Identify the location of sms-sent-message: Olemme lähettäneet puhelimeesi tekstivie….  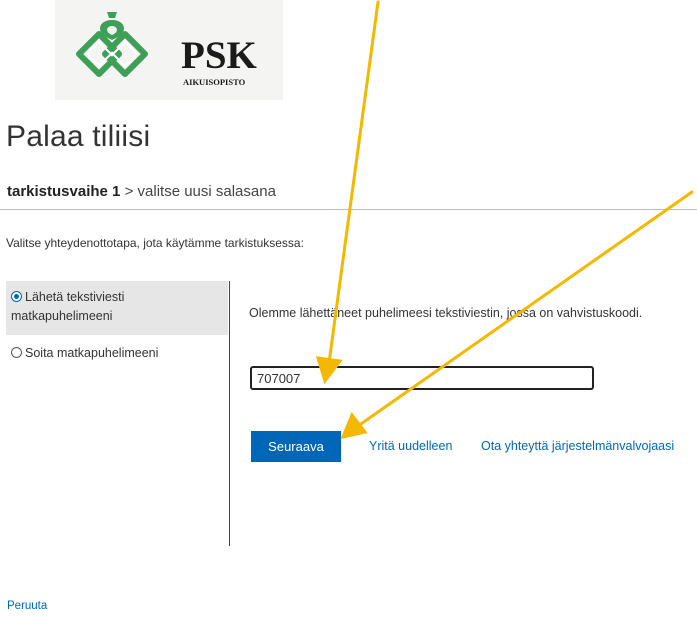
(446, 313).